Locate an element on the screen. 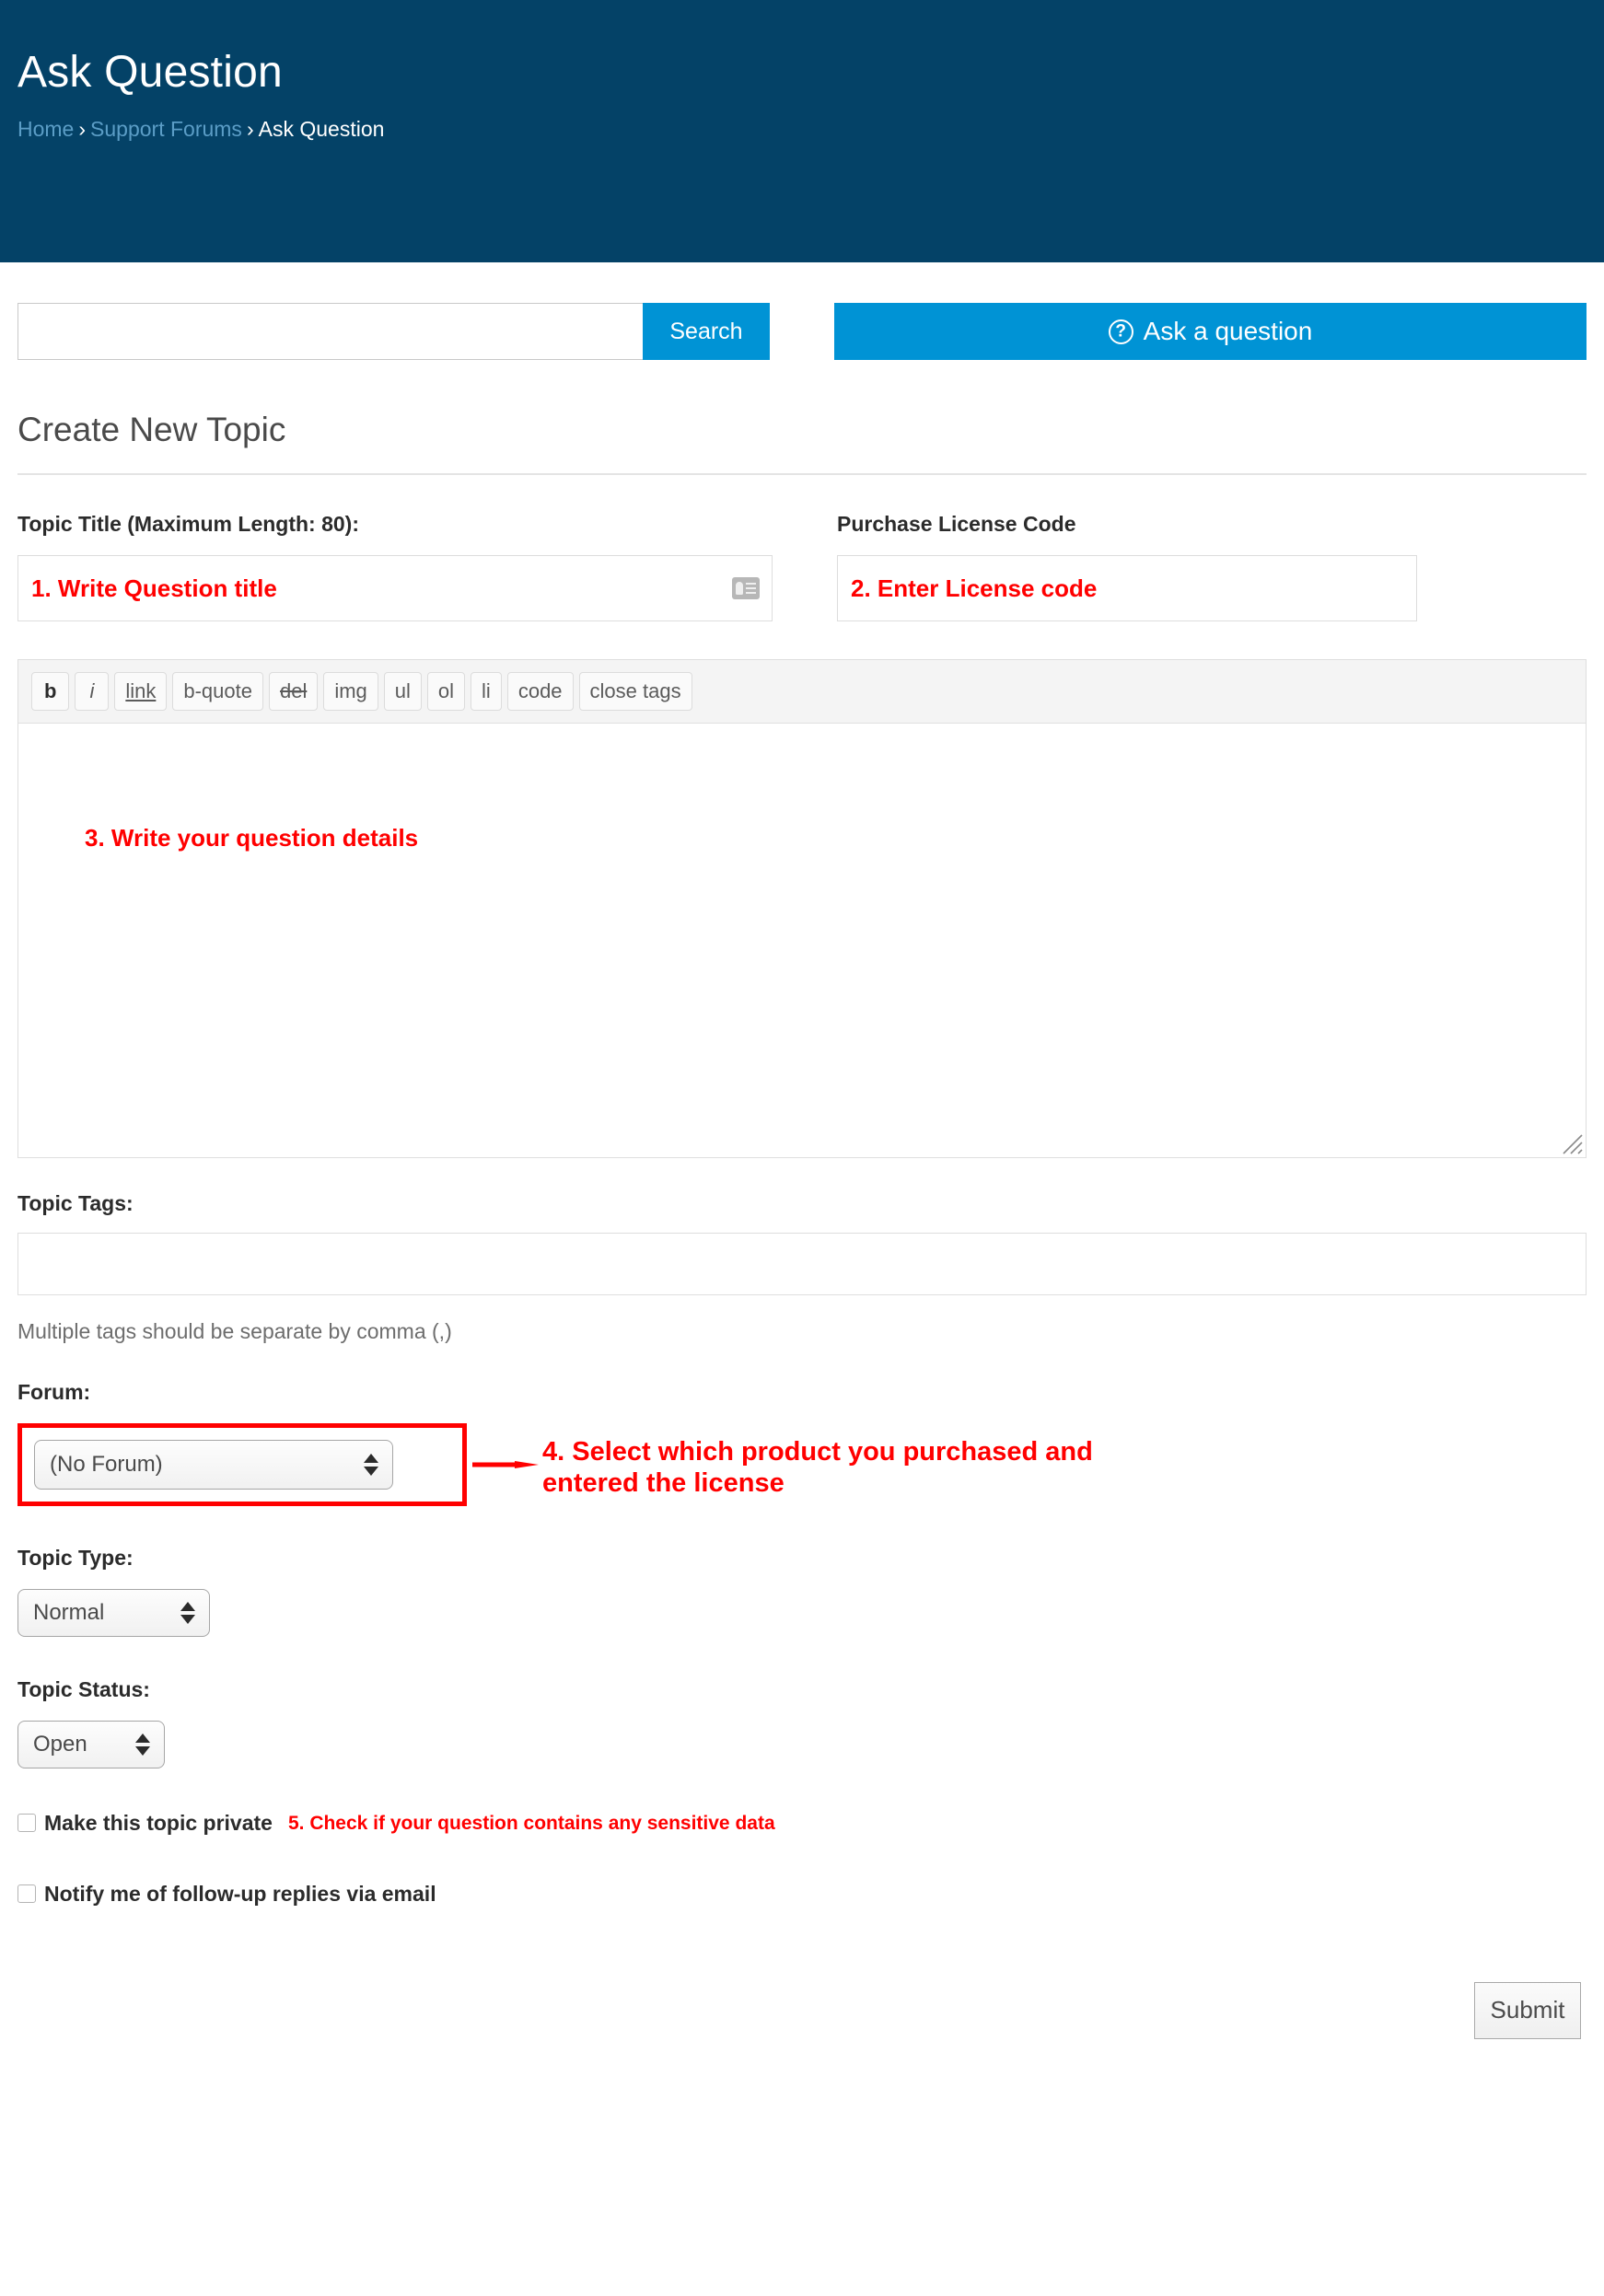  topic-type-select-wrap: Normal is located at coordinates (113, 1612).